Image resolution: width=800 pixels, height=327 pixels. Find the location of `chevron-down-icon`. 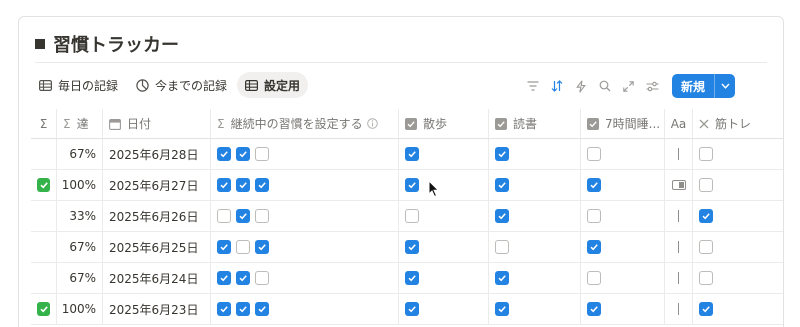

chevron-down-icon is located at coordinates (725, 86).